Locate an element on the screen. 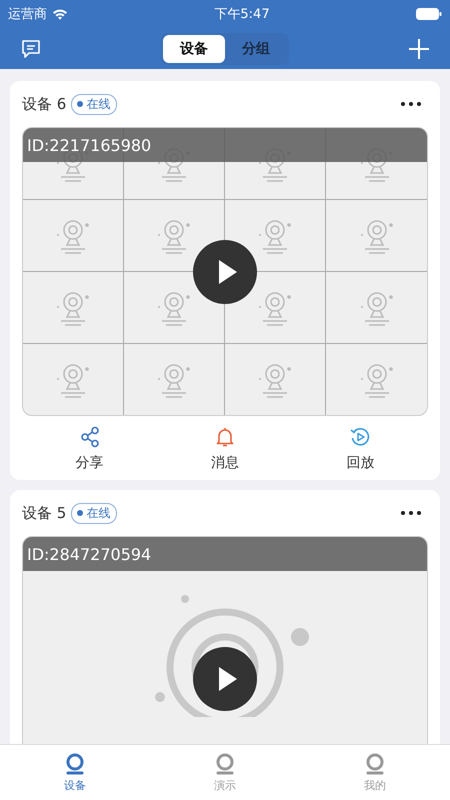  device-id: ID:2217165980 is located at coordinates (89, 145).